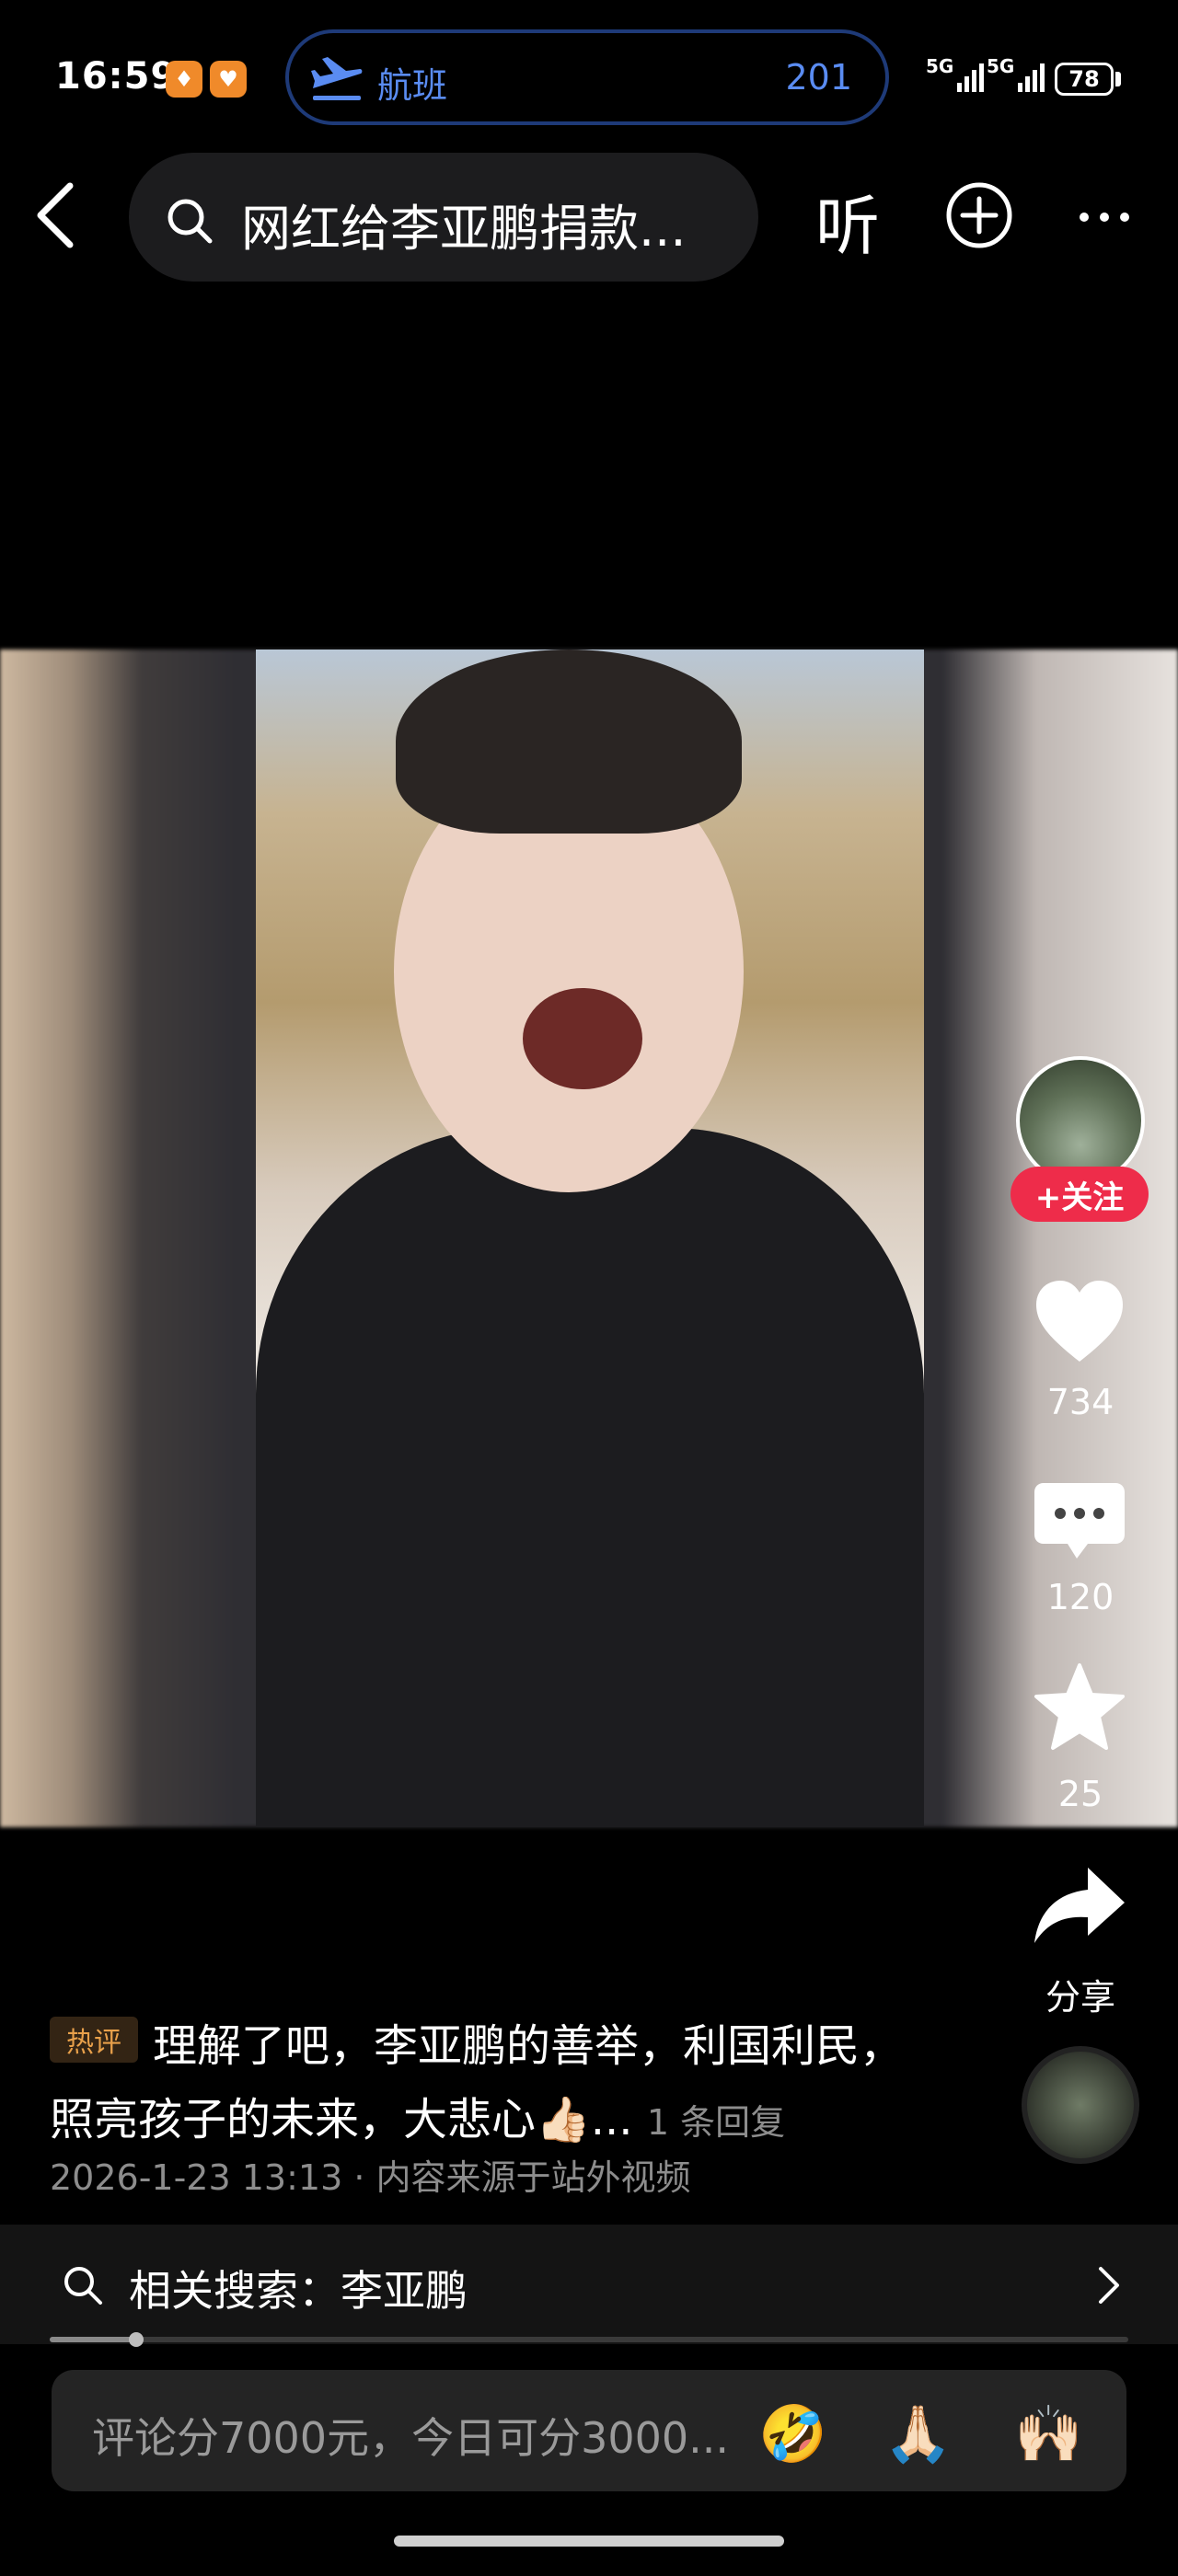 The height and width of the screenshot is (2576, 1178). What do you see at coordinates (184, 79) in the screenshot?
I see `app-notification-icon: ♦` at bounding box center [184, 79].